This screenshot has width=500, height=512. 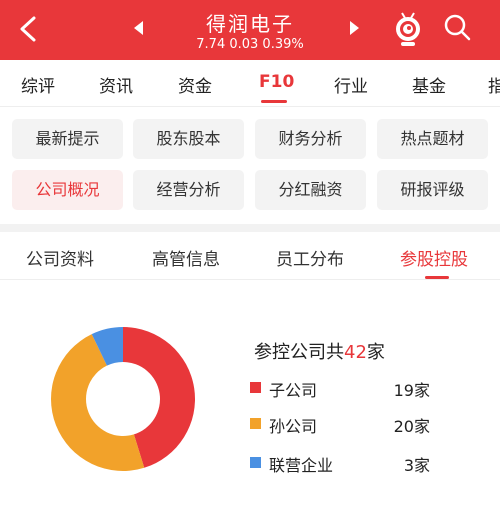 I want to click on tab-index-partial: 指, so click(x=494, y=84).